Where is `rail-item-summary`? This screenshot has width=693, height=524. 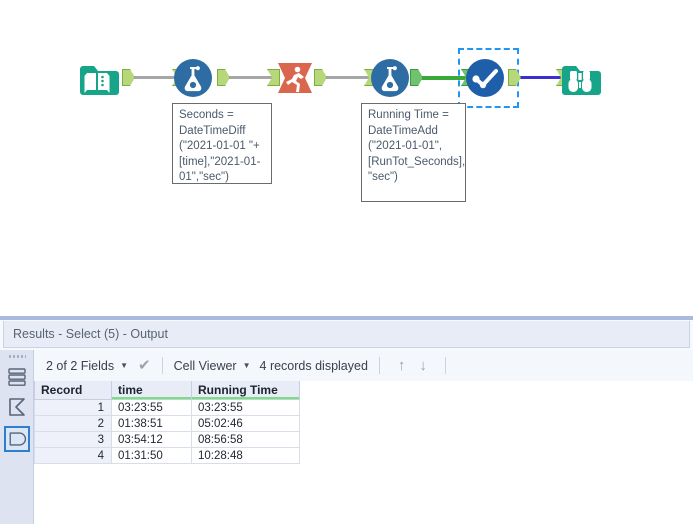 rail-item-summary is located at coordinates (17, 407).